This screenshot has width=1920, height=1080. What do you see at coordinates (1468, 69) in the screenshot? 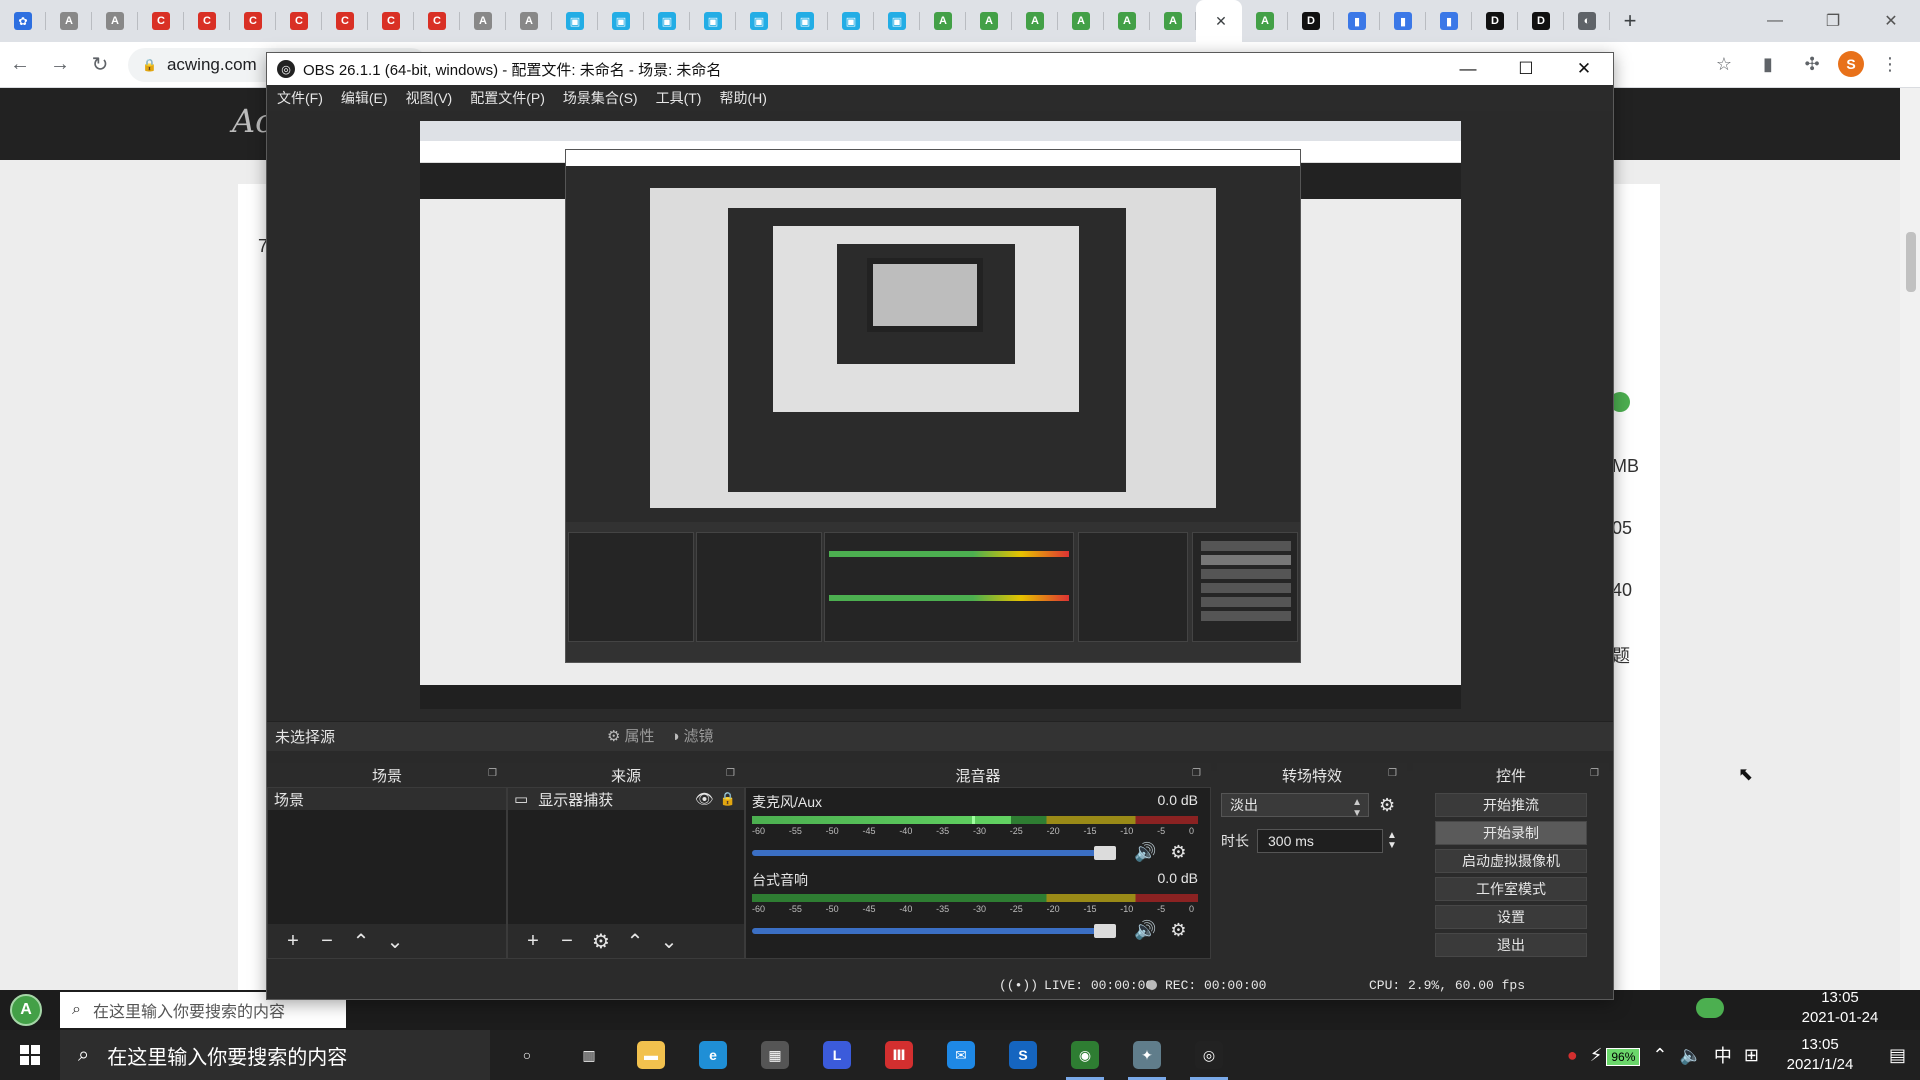
I see `minimize-icon: —` at bounding box center [1468, 69].